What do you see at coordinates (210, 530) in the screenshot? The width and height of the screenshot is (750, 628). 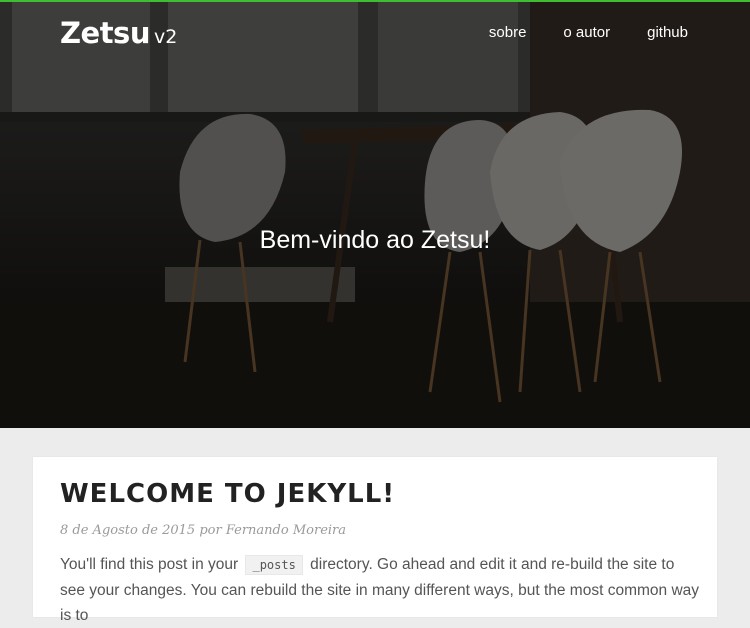 I see `post-by-label: por` at bounding box center [210, 530].